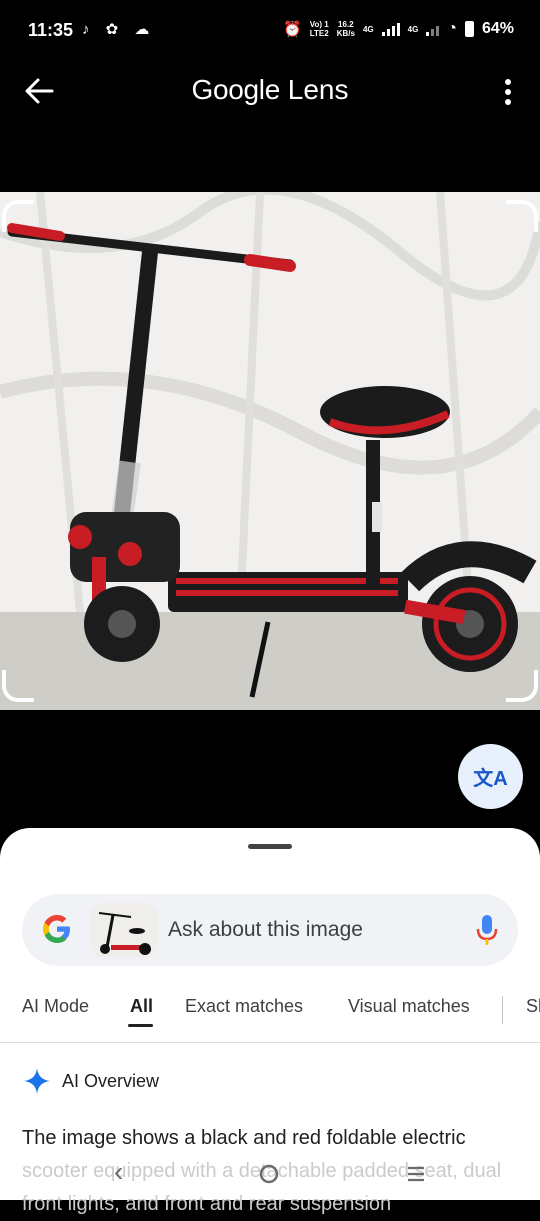  I want to click on wifi-icon: ◔, so click(452, 28).